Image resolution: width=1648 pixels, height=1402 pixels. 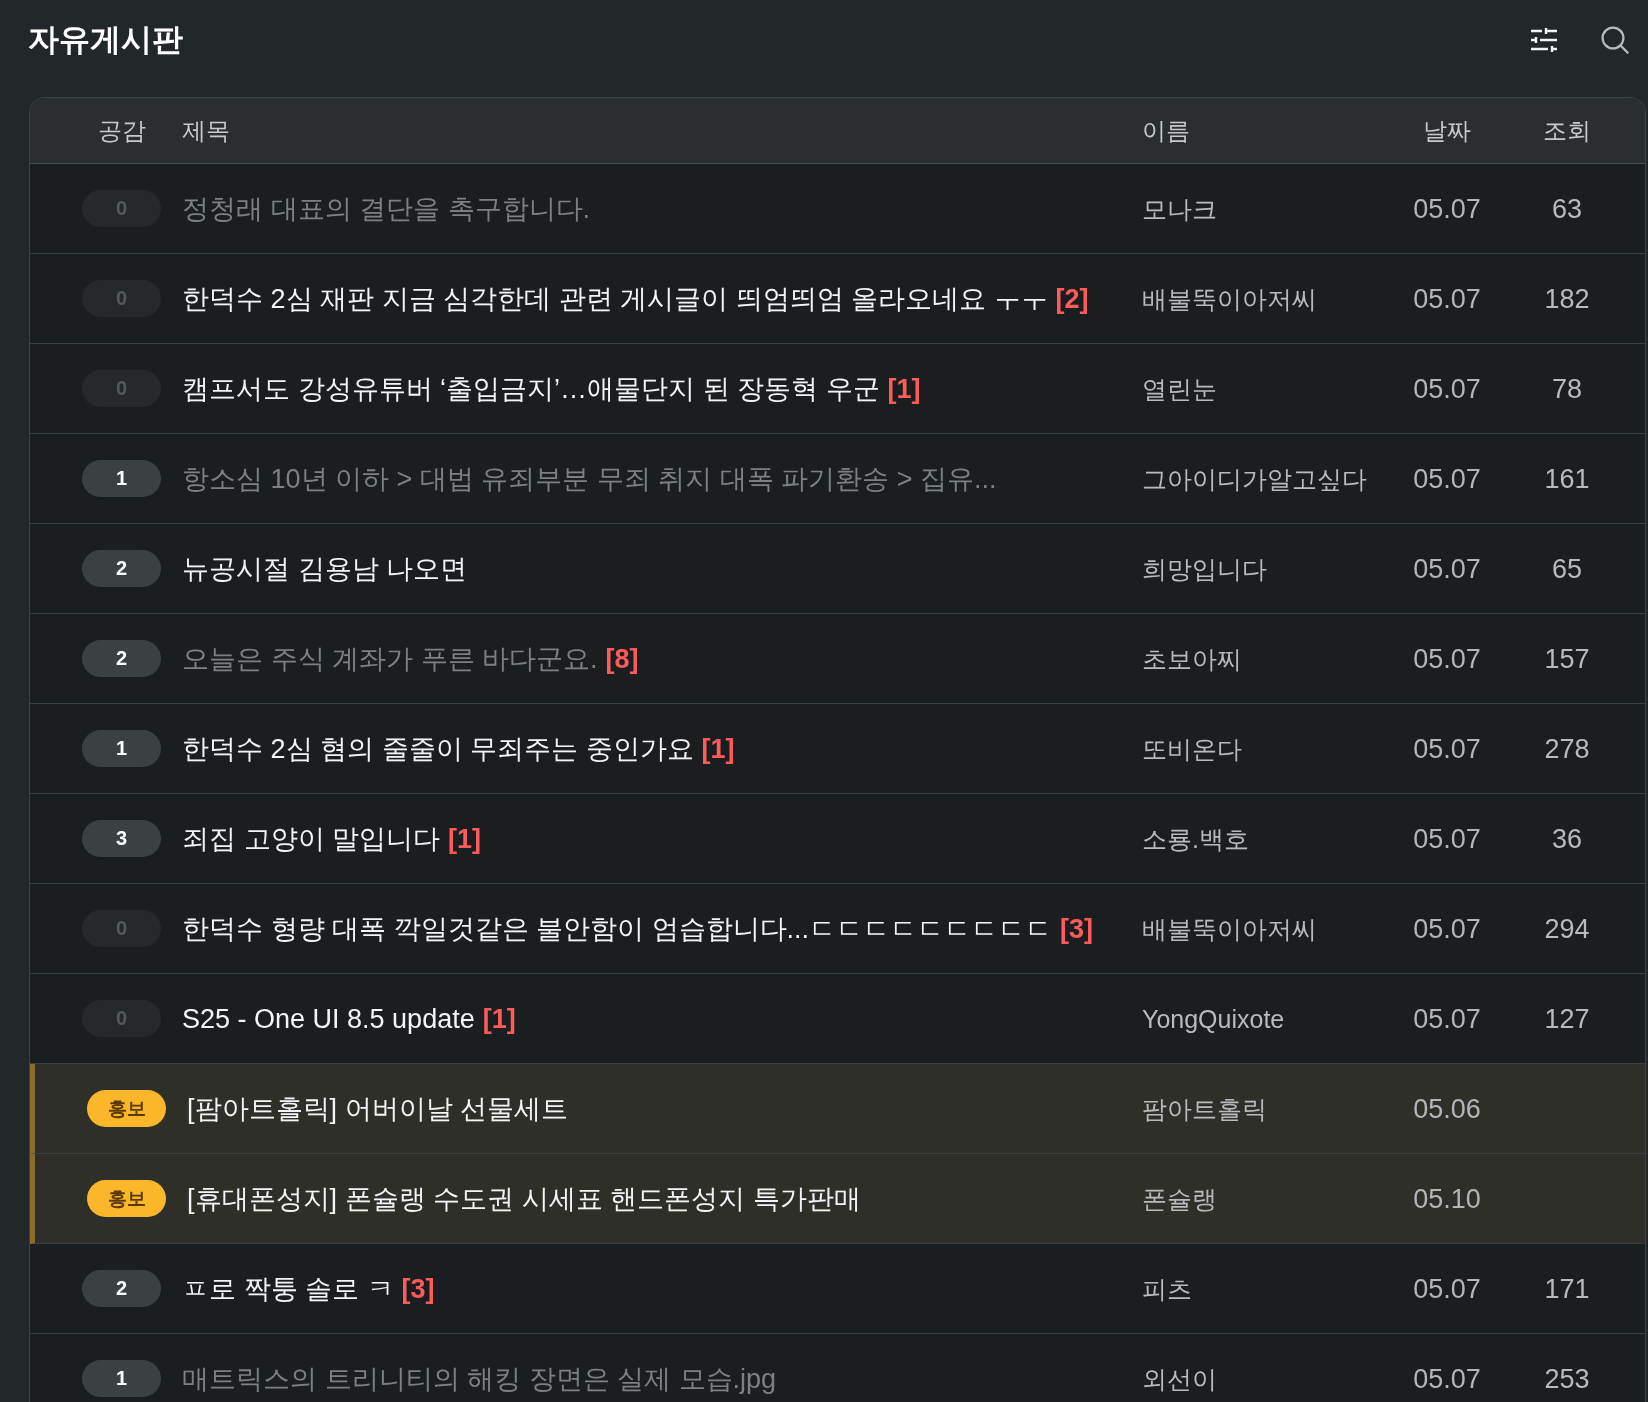 What do you see at coordinates (1447, 130) in the screenshot?
I see `column-header: 날짜` at bounding box center [1447, 130].